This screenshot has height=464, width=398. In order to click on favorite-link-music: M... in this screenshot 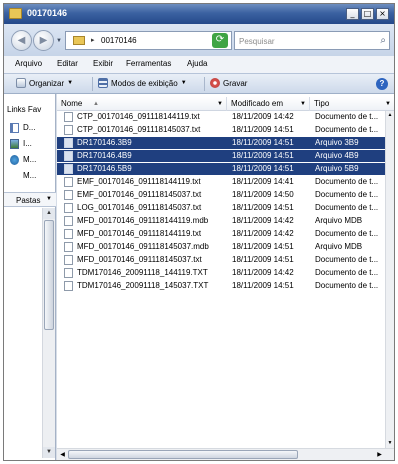, I will do `click(32, 159)`.